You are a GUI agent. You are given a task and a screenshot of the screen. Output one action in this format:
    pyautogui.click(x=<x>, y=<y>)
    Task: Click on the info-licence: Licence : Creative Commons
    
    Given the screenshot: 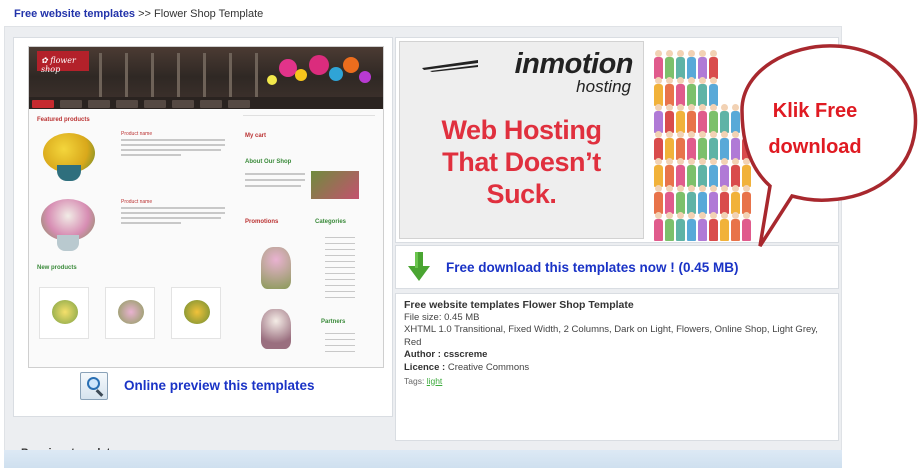 What is the action you would take?
    pyautogui.click(x=467, y=367)
    